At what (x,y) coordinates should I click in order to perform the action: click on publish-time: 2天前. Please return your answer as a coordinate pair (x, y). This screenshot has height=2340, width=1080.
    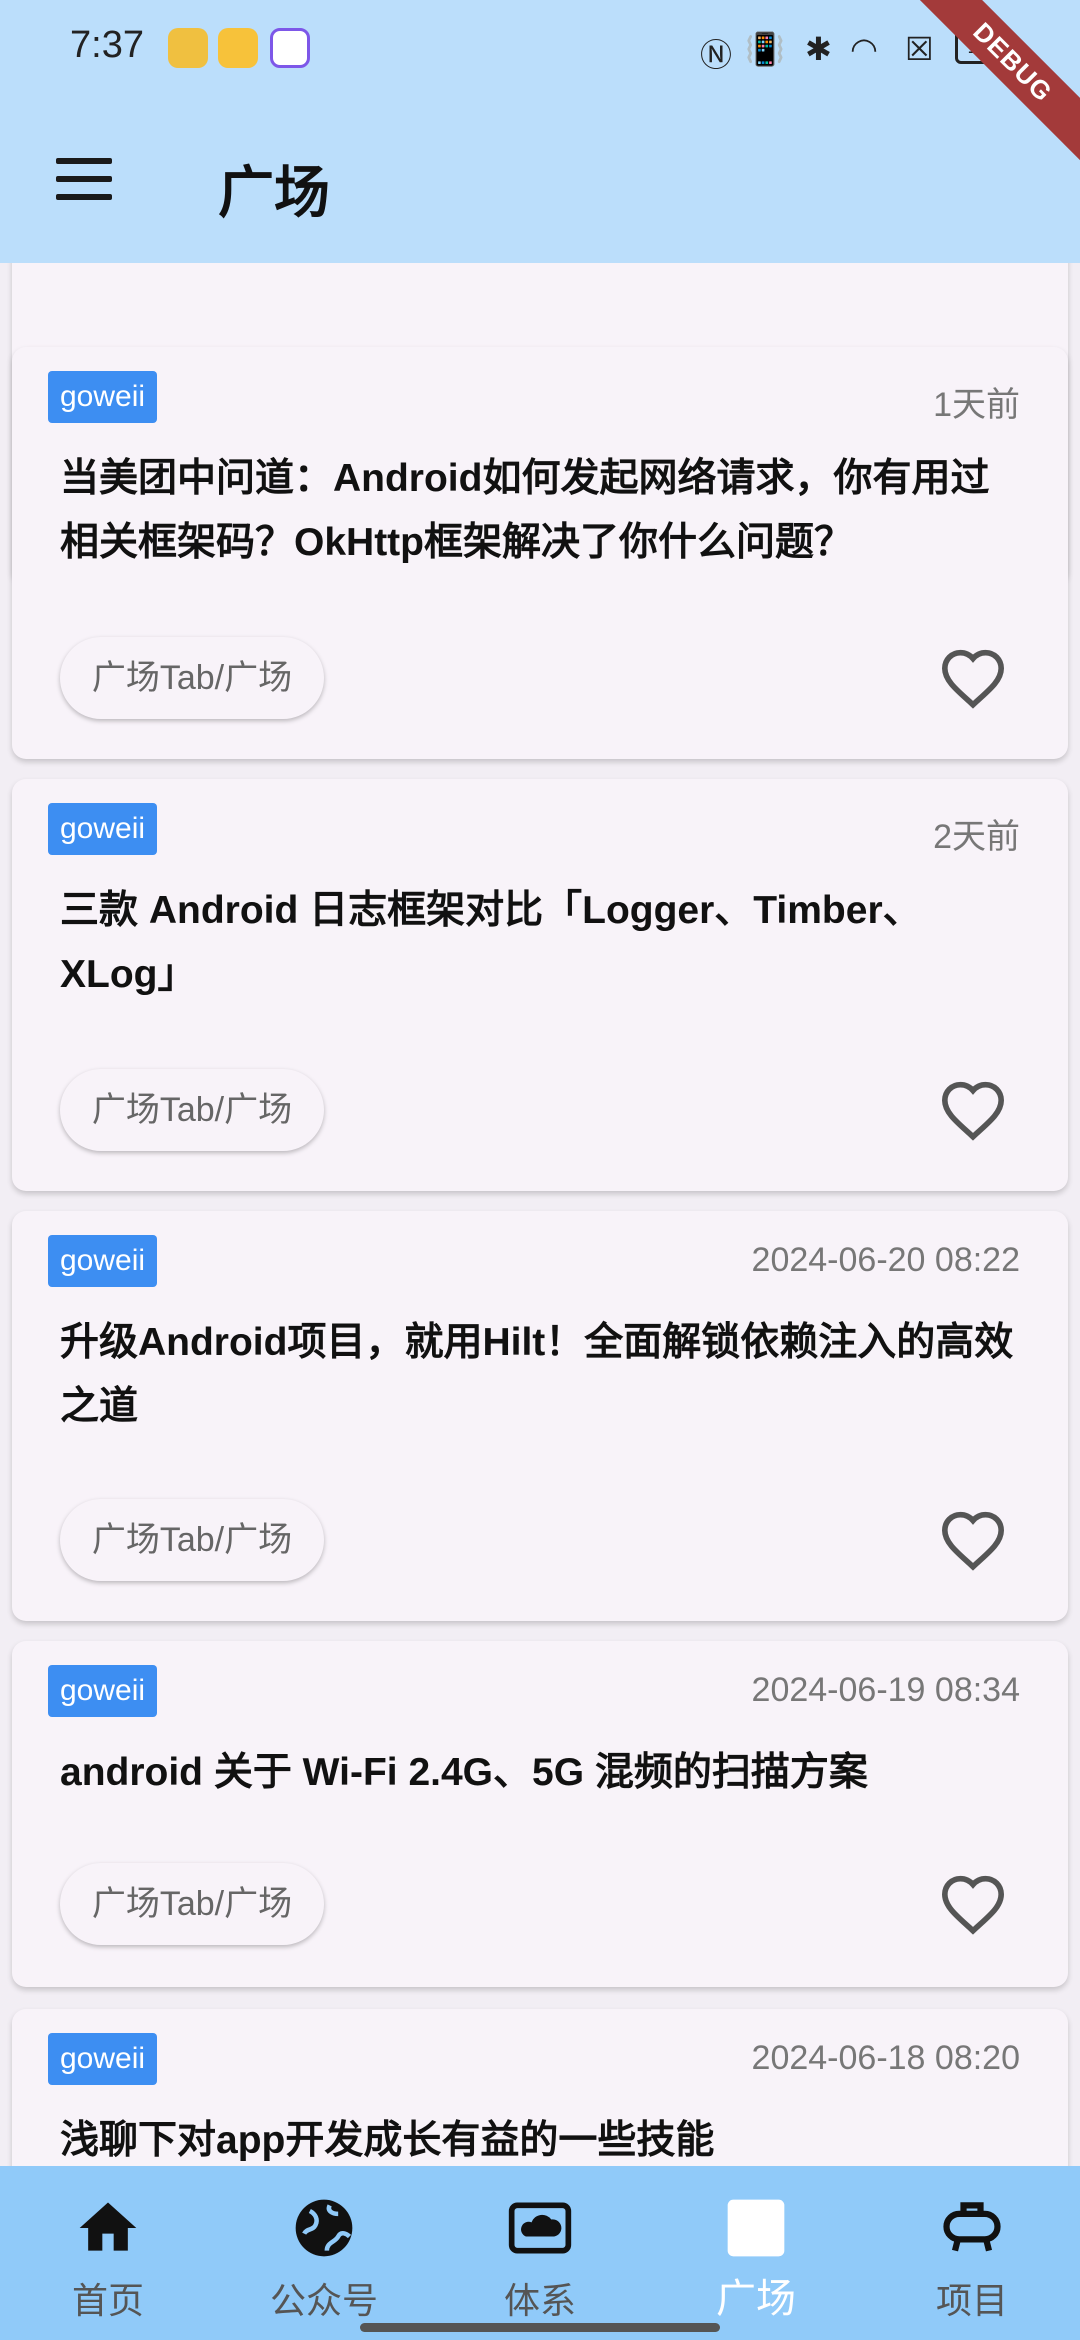
    Looking at the image, I should click on (976, 837).